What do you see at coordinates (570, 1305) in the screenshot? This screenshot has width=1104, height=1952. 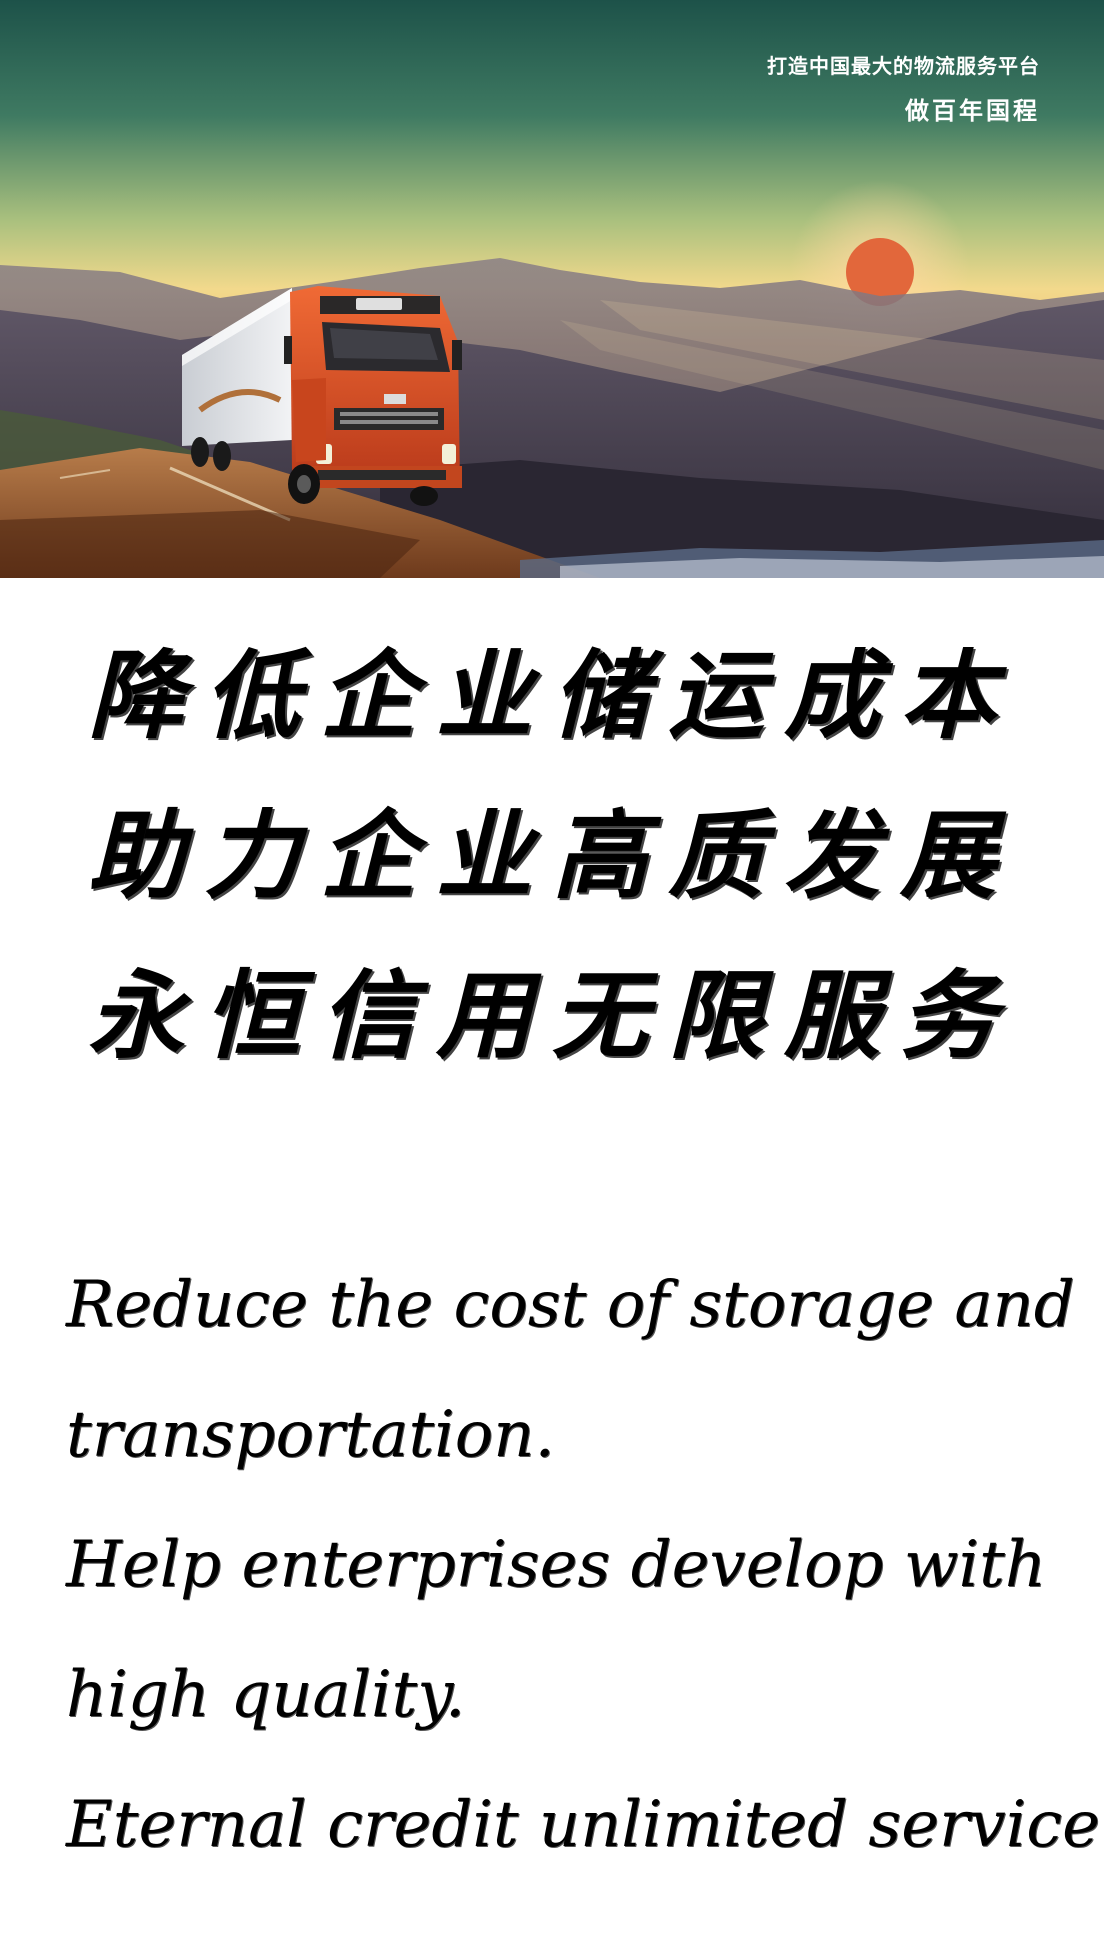 I see `en-slogan-line-1: Reduce the cost of storage and` at bounding box center [570, 1305].